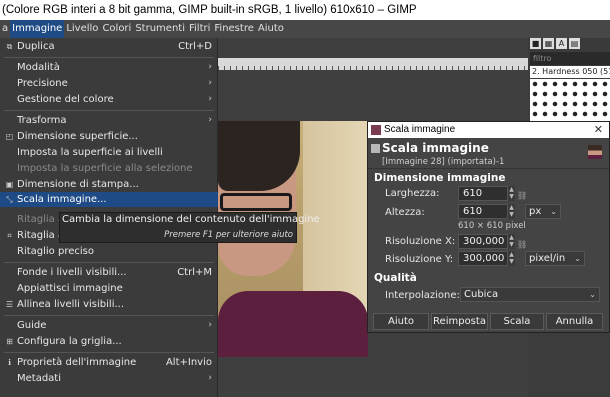  I want to click on selected-brush-name: 2. Hardness 050 (51, so click(570, 72).